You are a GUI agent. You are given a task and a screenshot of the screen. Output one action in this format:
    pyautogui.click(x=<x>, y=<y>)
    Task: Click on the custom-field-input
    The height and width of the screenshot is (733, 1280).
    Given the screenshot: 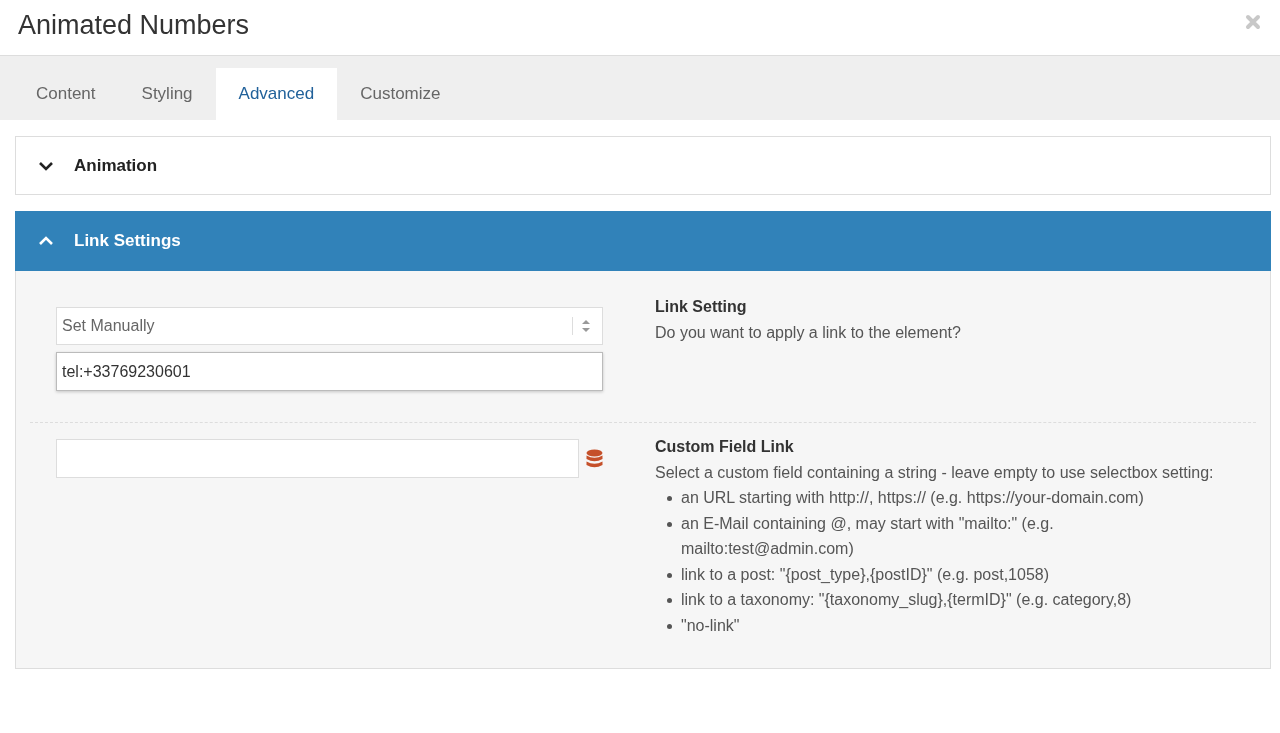 What is the action you would take?
    pyautogui.click(x=317, y=458)
    